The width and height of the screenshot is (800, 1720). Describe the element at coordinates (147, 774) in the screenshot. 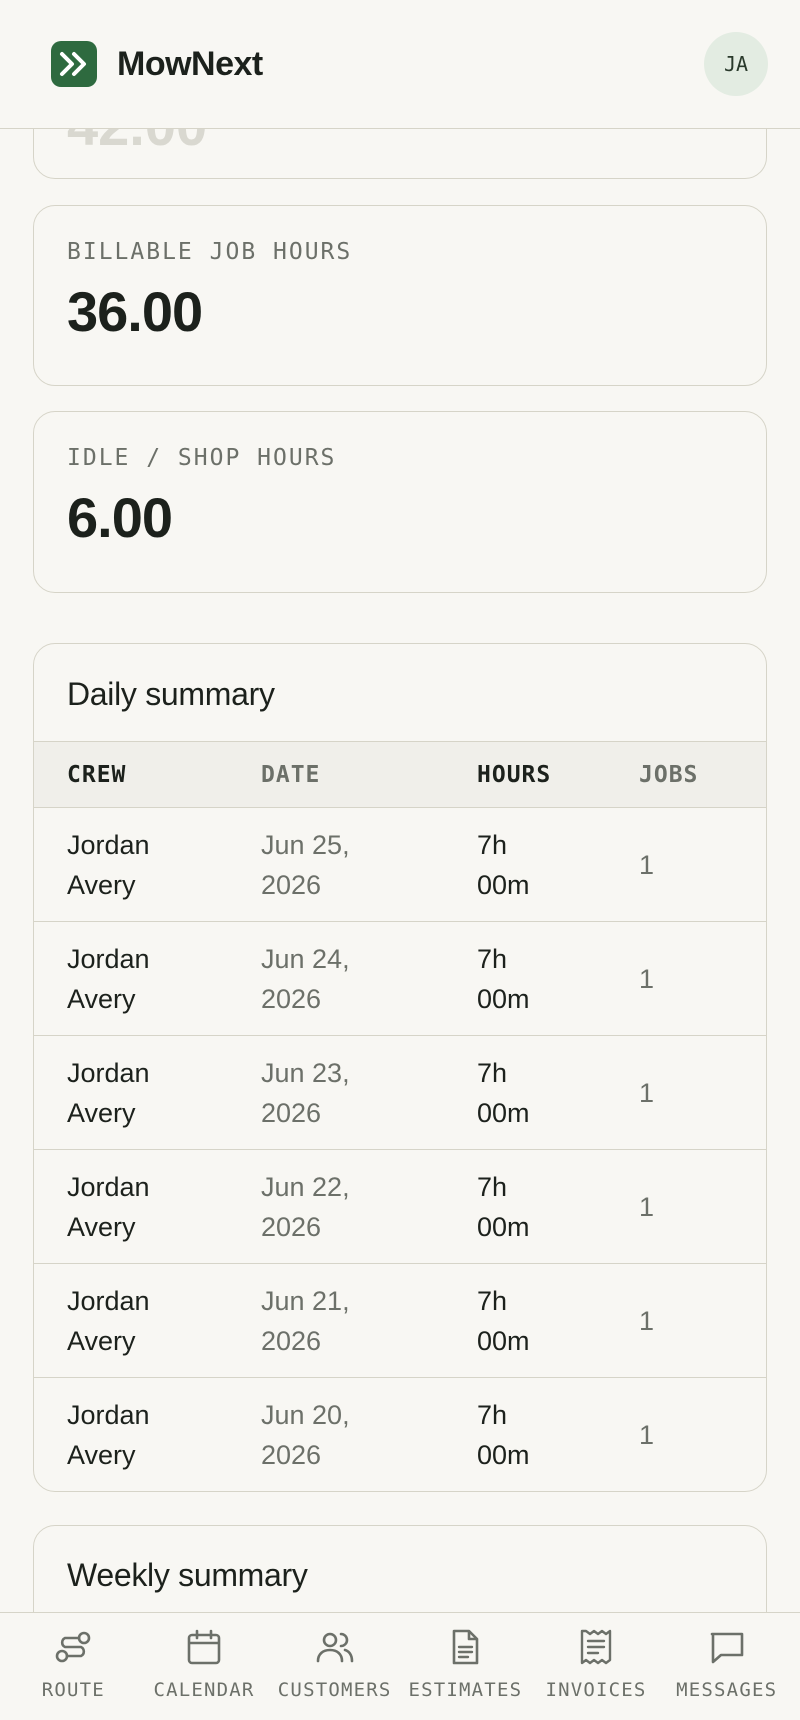

I see `column-header-crew: CREW` at that location.